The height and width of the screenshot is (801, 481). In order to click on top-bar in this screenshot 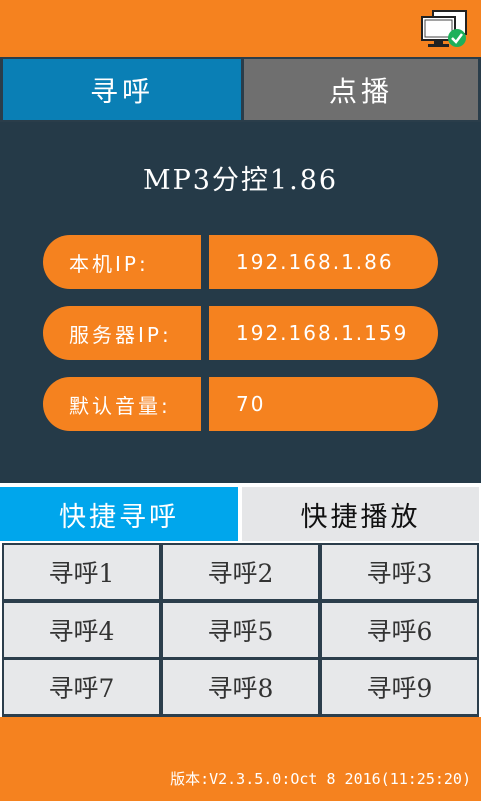, I will do `click(240, 28)`.